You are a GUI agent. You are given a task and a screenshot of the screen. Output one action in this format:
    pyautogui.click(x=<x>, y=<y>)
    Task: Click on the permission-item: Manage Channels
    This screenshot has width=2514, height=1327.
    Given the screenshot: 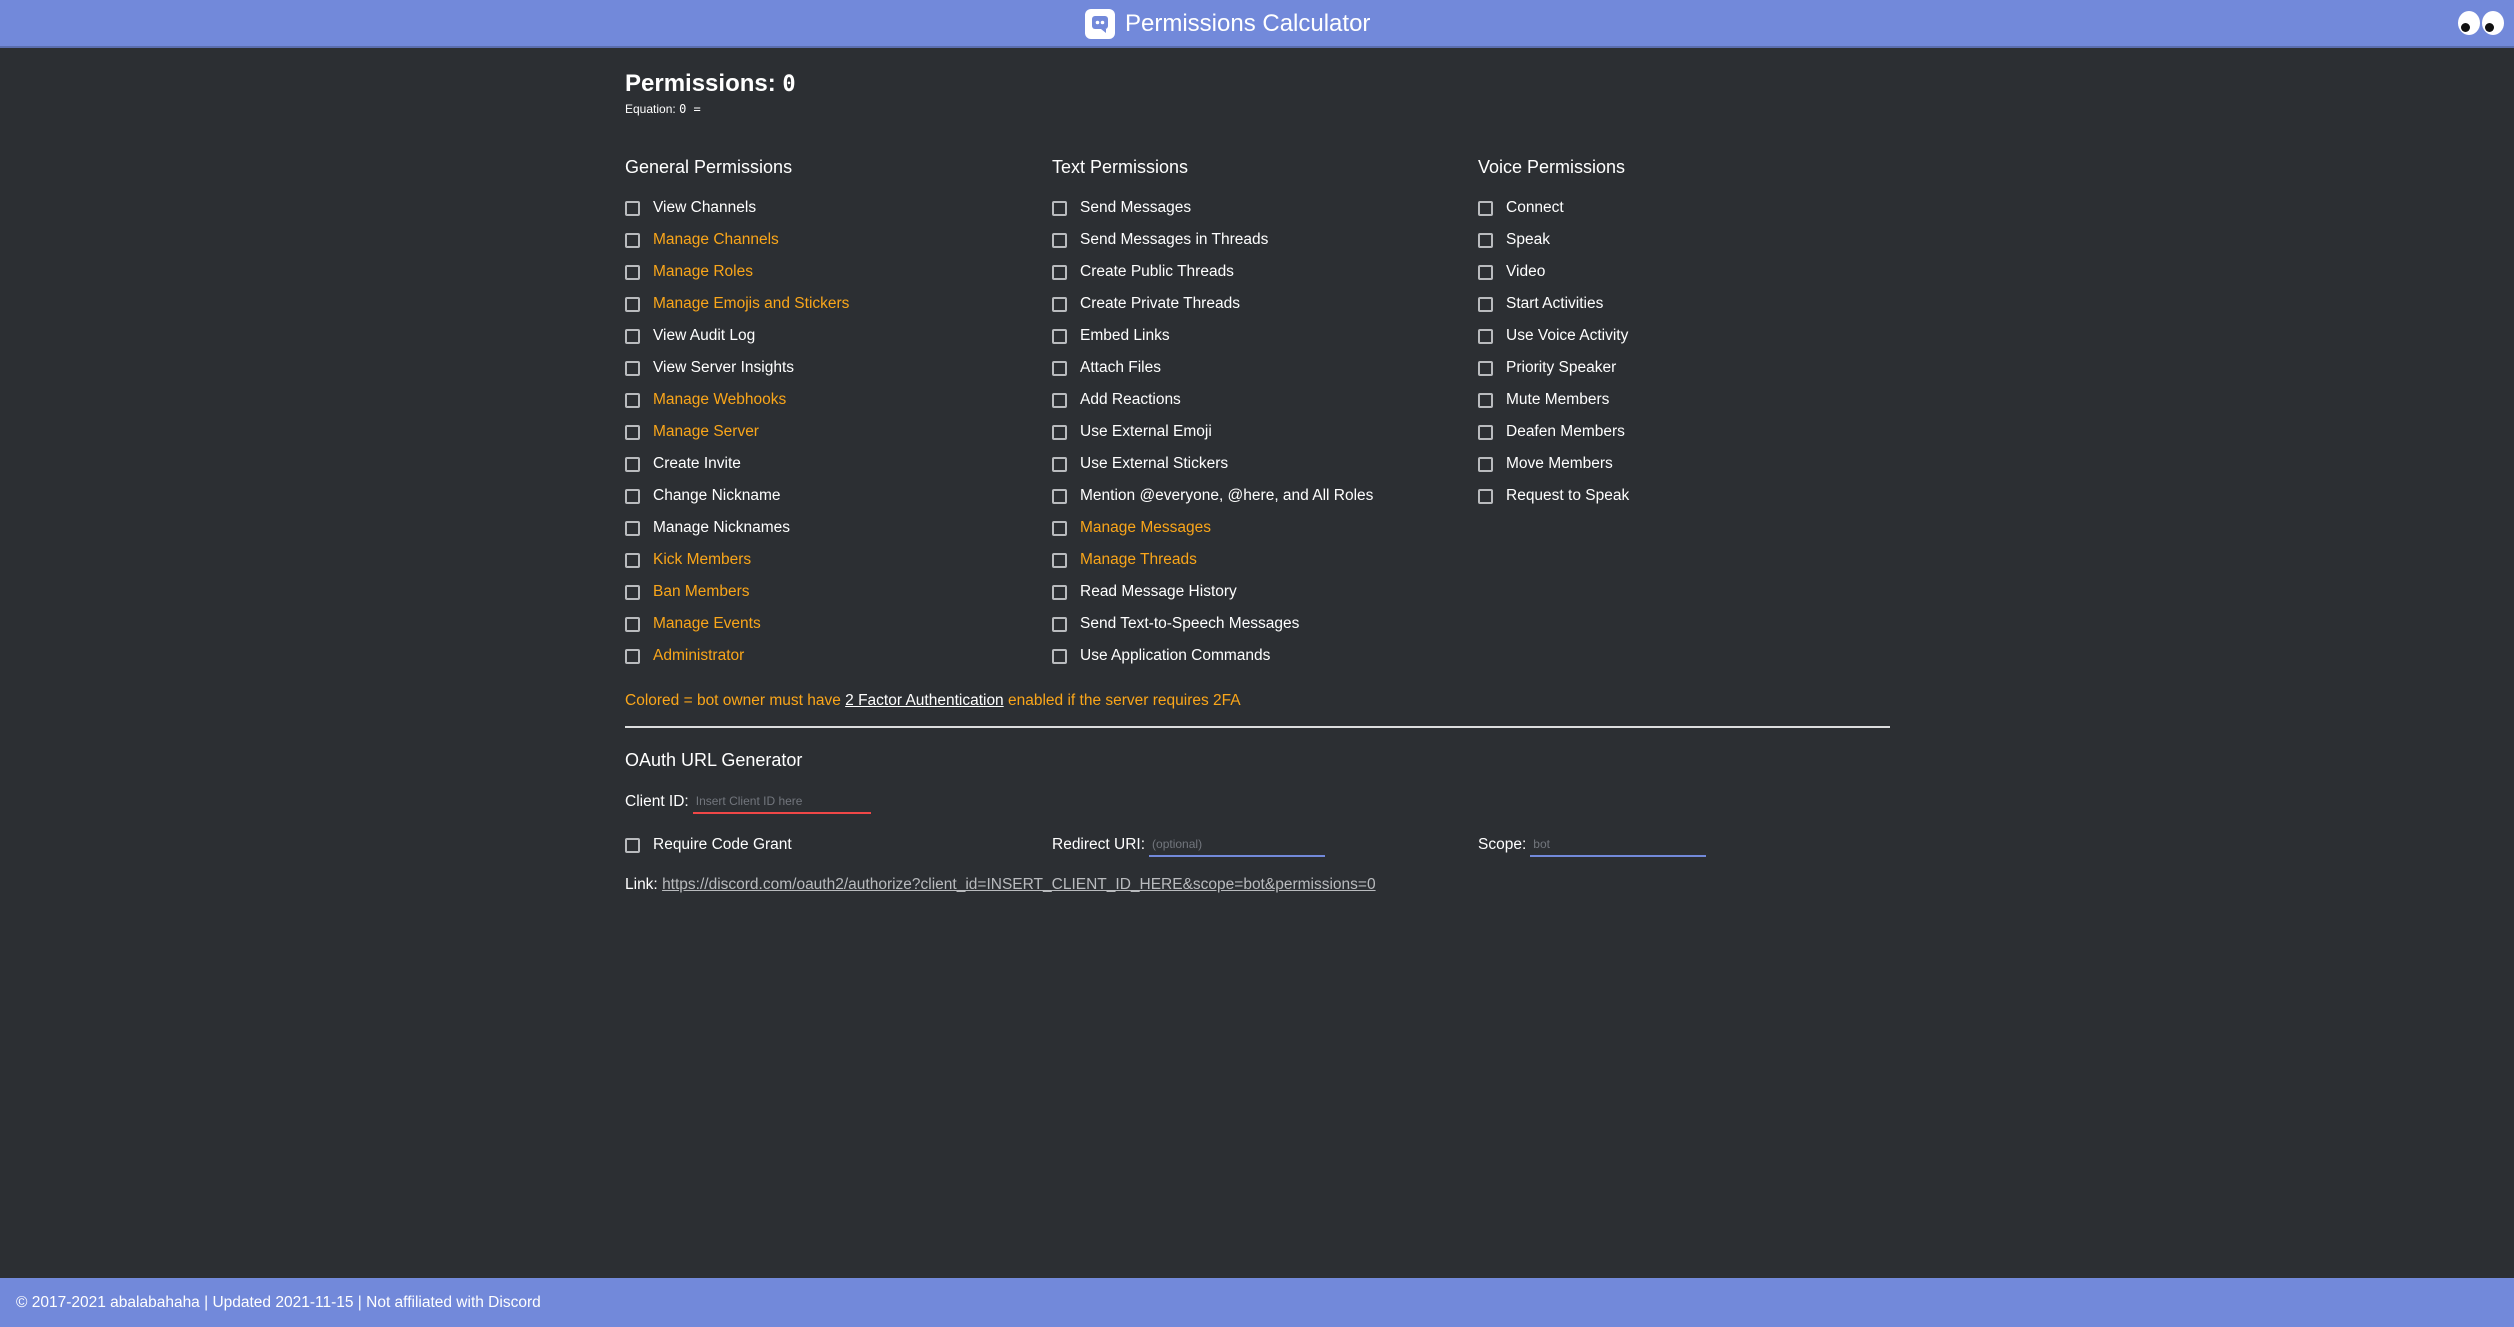 What is the action you would take?
    pyautogui.click(x=835, y=240)
    